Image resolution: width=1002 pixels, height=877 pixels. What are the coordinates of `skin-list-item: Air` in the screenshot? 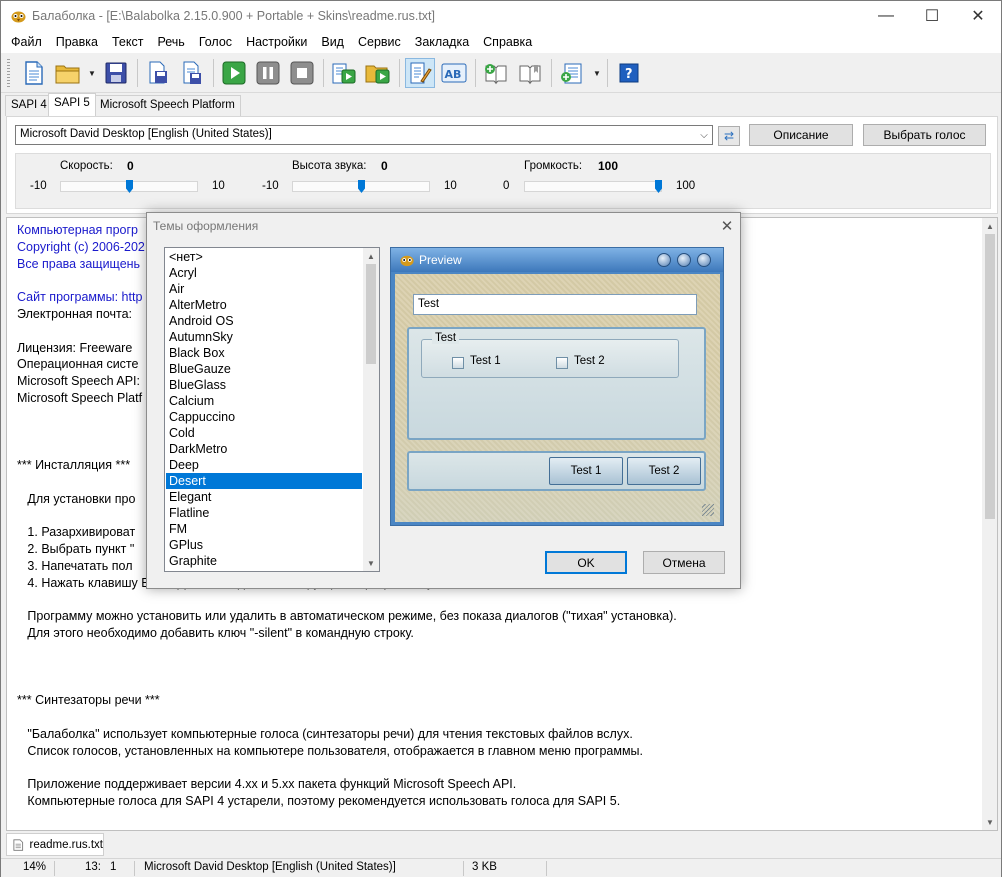 It's located at (264, 289).